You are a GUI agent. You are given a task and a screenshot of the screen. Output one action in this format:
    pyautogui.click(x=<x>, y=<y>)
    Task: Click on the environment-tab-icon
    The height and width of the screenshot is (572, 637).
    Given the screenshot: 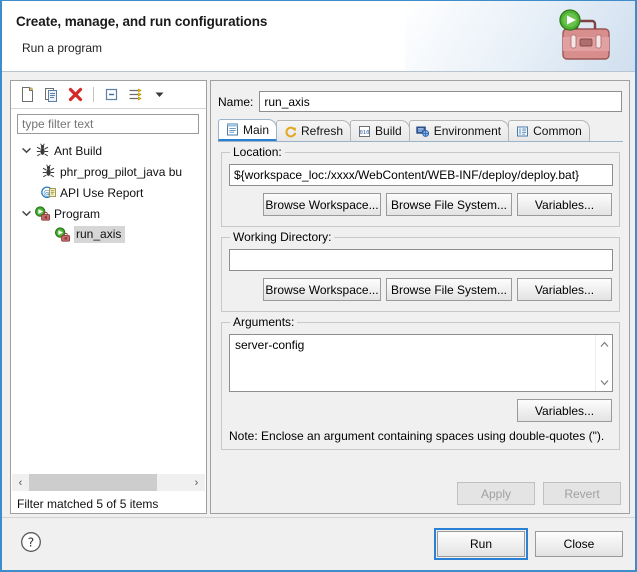 What is the action you would take?
    pyautogui.click(x=423, y=131)
    